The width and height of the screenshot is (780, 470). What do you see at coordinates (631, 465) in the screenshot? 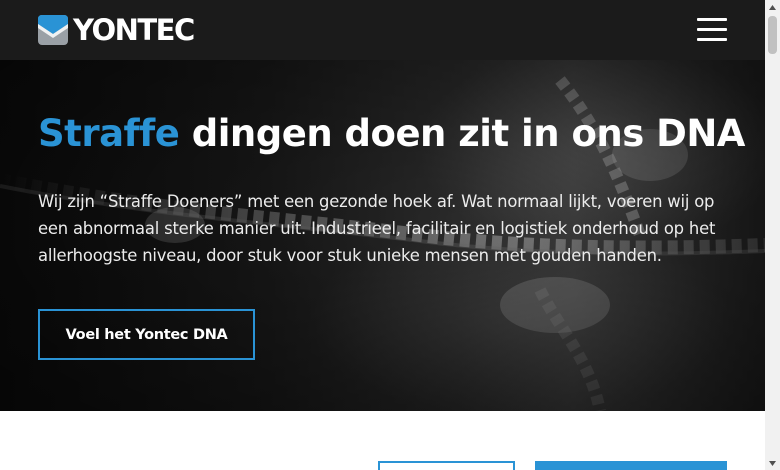
I see `primary-solid-button` at bounding box center [631, 465].